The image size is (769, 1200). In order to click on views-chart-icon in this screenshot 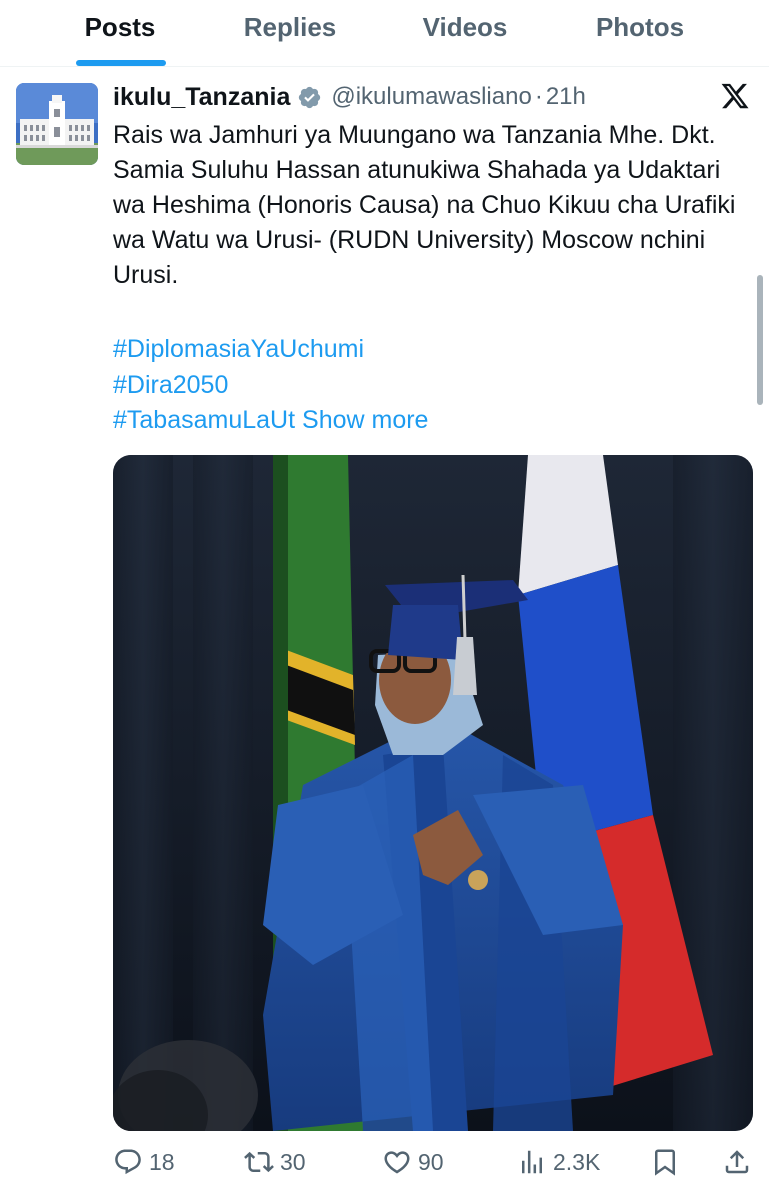, I will do `click(532, 1162)`.